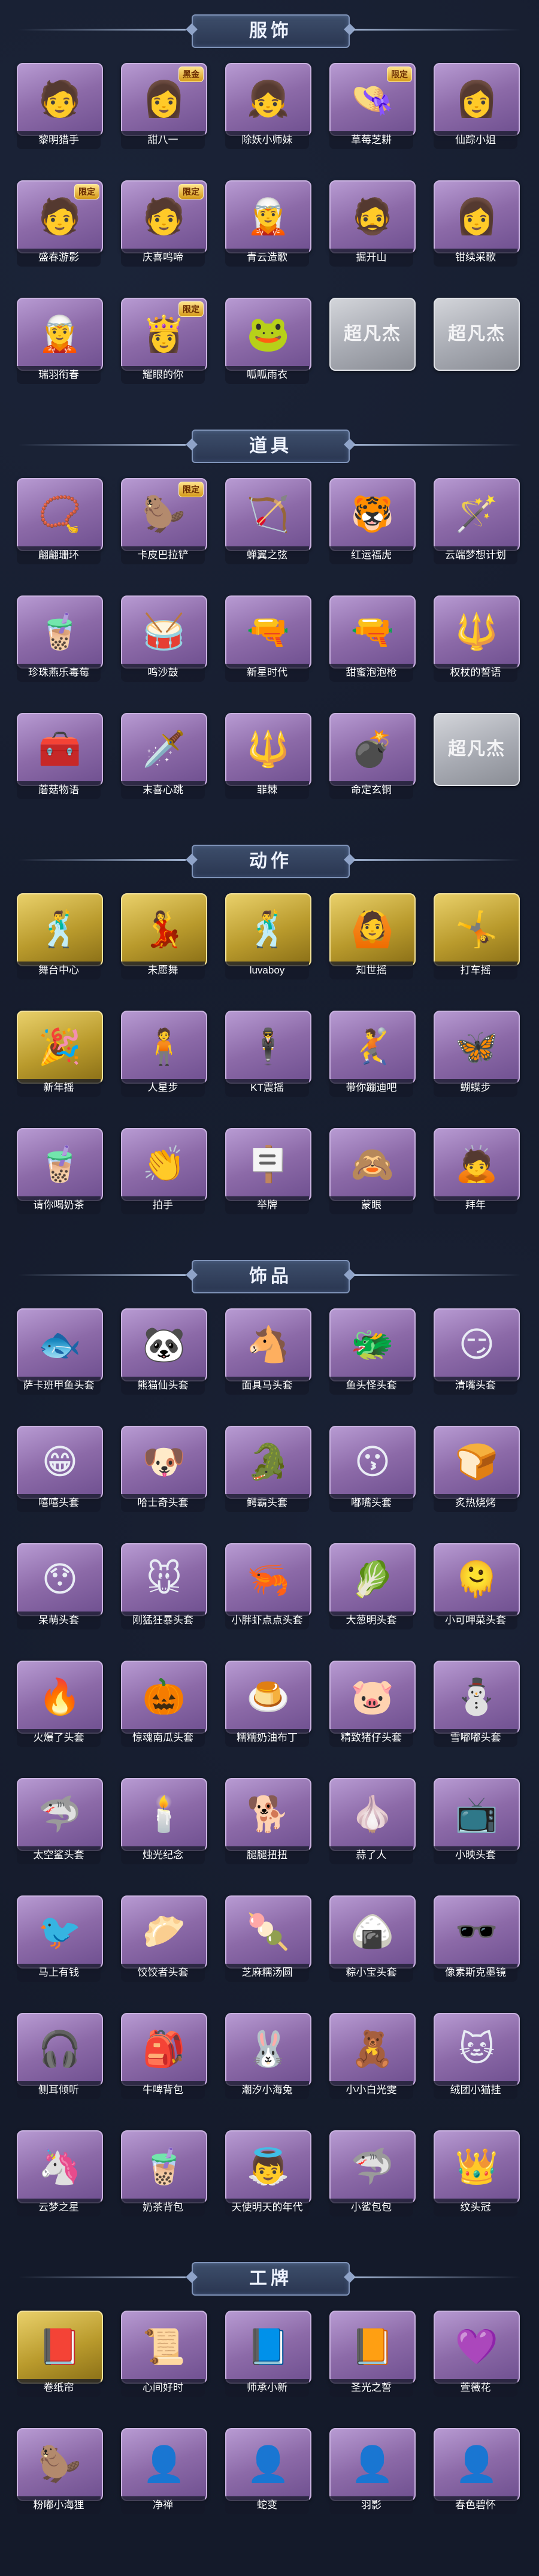 This screenshot has width=539, height=2576. I want to click on item-card: 🐴, so click(268, 1344).